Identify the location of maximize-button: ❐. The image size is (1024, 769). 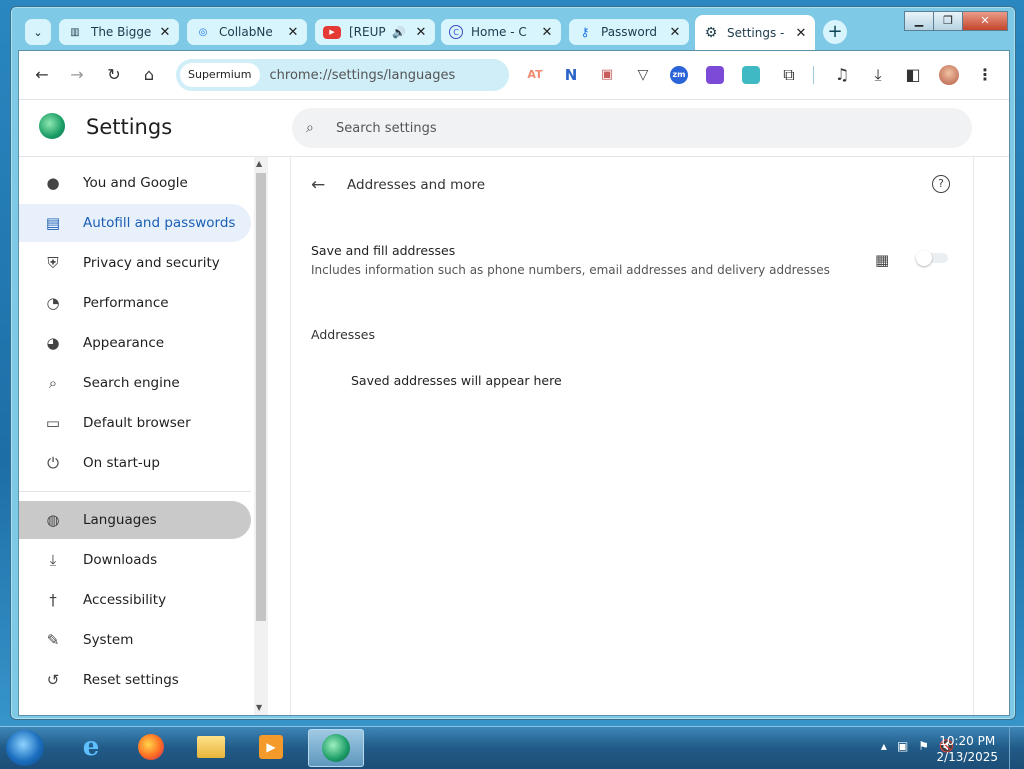
(948, 21).